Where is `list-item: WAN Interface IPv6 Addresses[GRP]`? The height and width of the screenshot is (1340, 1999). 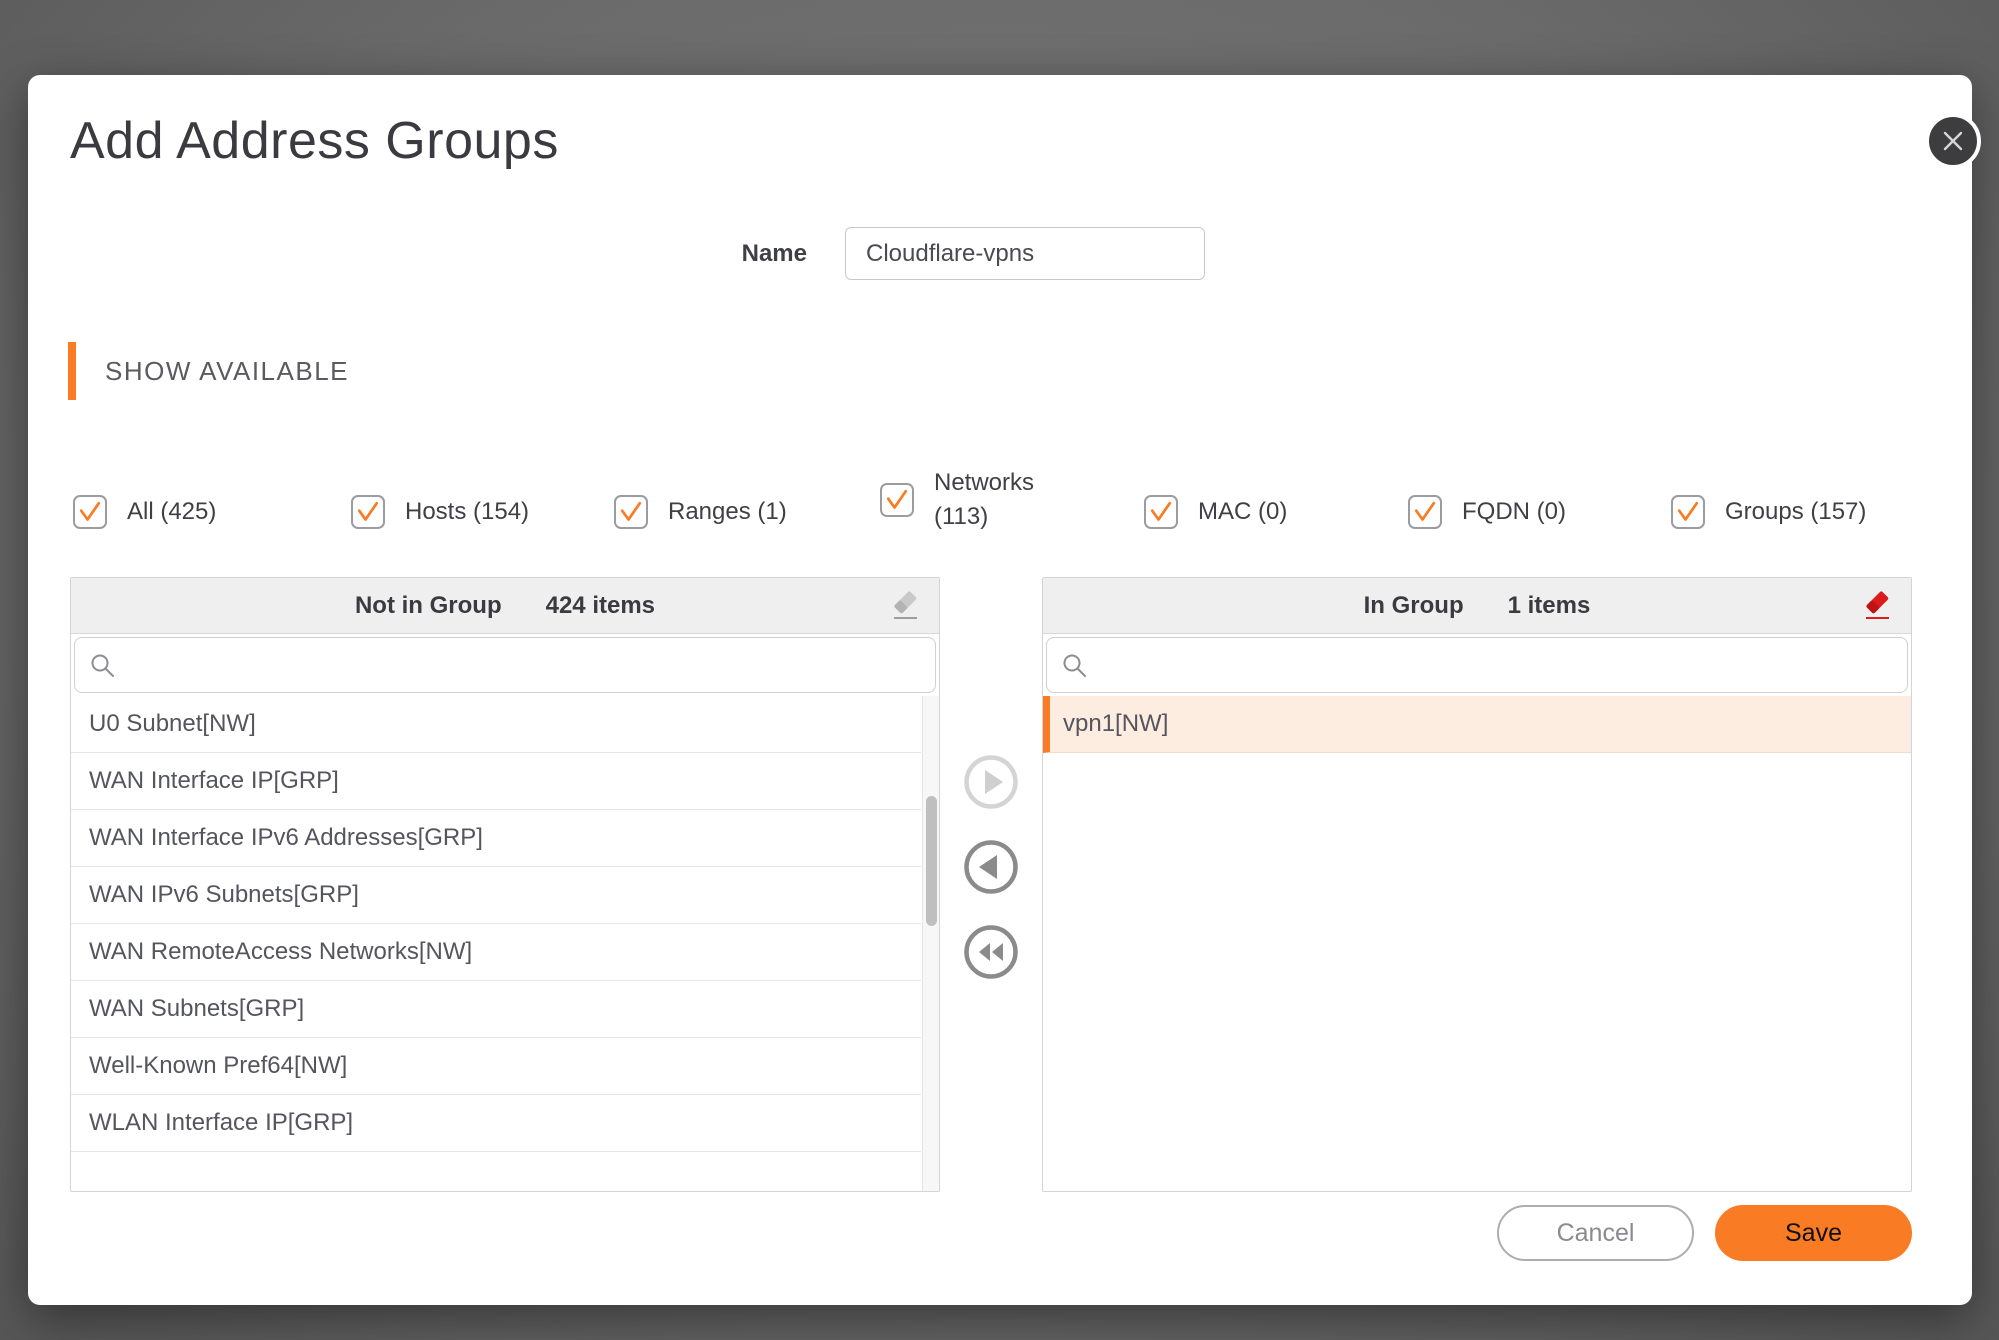 list-item: WAN Interface IPv6 Addresses[GRP] is located at coordinates (496, 838).